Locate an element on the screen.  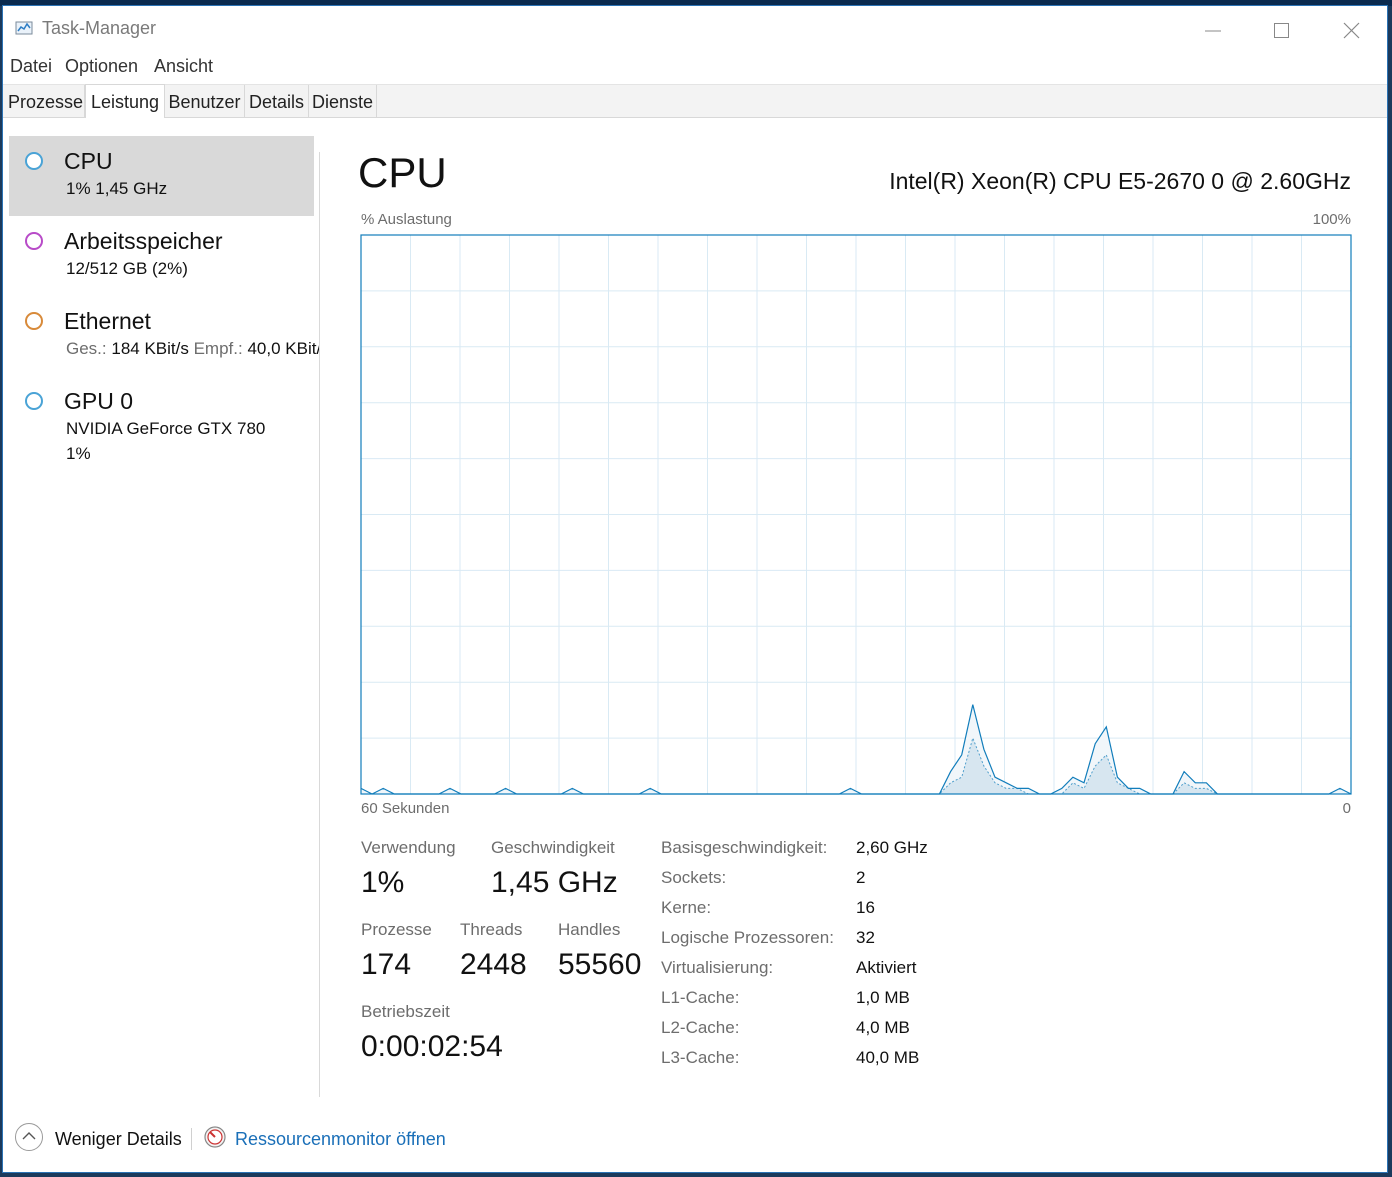
tab-benutzer: Benutzer is located at coordinates (205, 101).